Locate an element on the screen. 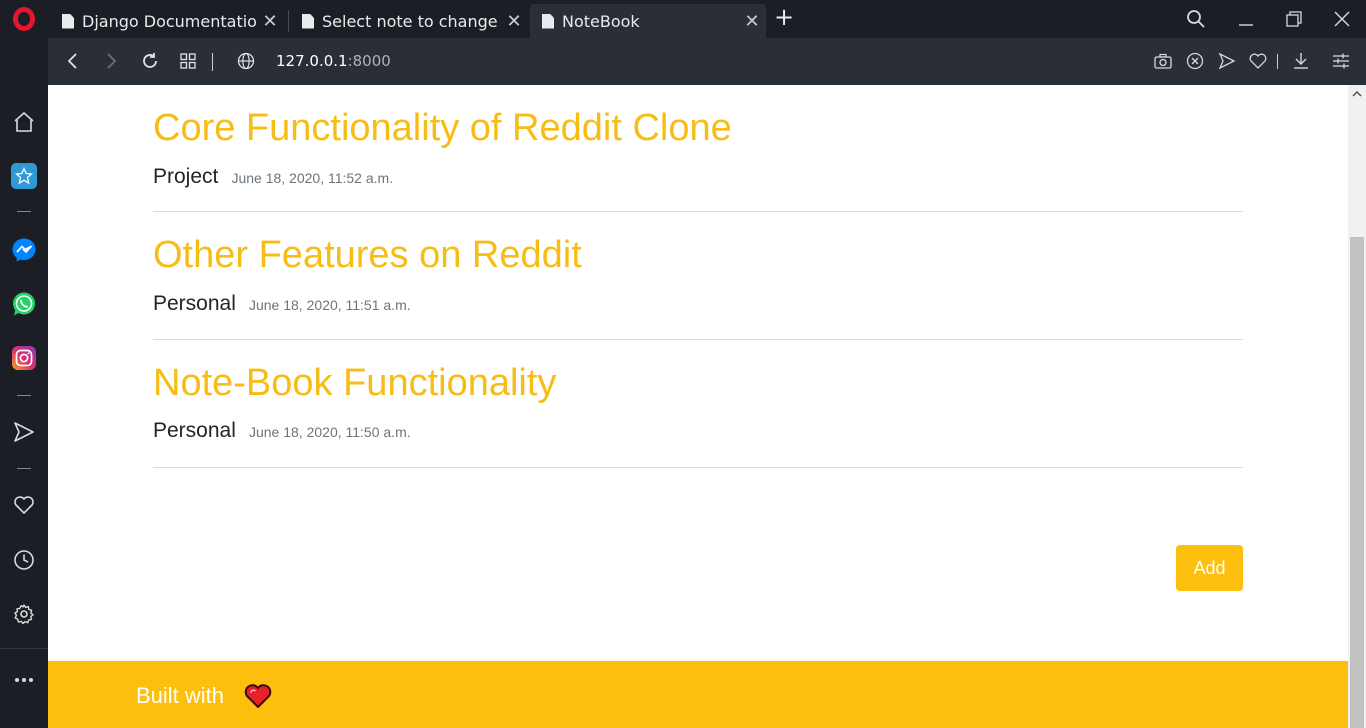 The width and height of the screenshot is (1366, 728). messenger-icon is located at coordinates (24, 250).